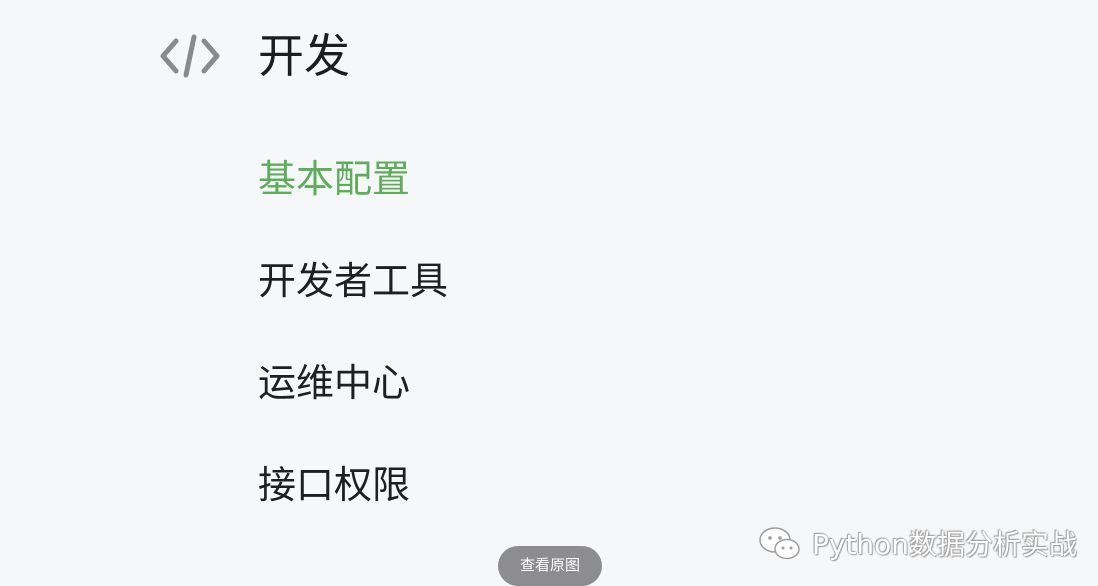 The height and width of the screenshot is (586, 1098). What do you see at coordinates (353, 405) in the screenshot?
I see `nav-item-ops-center: 运维中心` at bounding box center [353, 405].